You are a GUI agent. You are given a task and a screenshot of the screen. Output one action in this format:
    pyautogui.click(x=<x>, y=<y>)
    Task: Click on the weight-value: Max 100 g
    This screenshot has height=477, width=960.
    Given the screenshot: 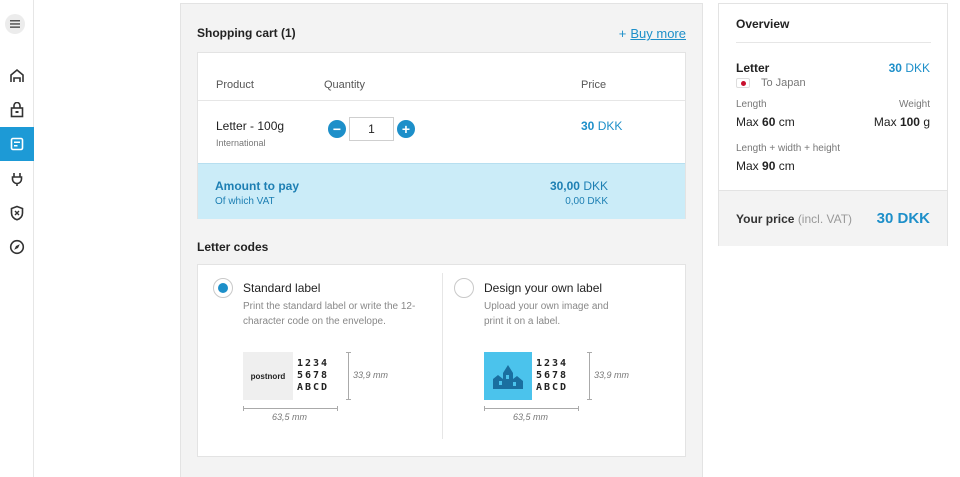 What is the action you would take?
    pyautogui.click(x=902, y=122)
    